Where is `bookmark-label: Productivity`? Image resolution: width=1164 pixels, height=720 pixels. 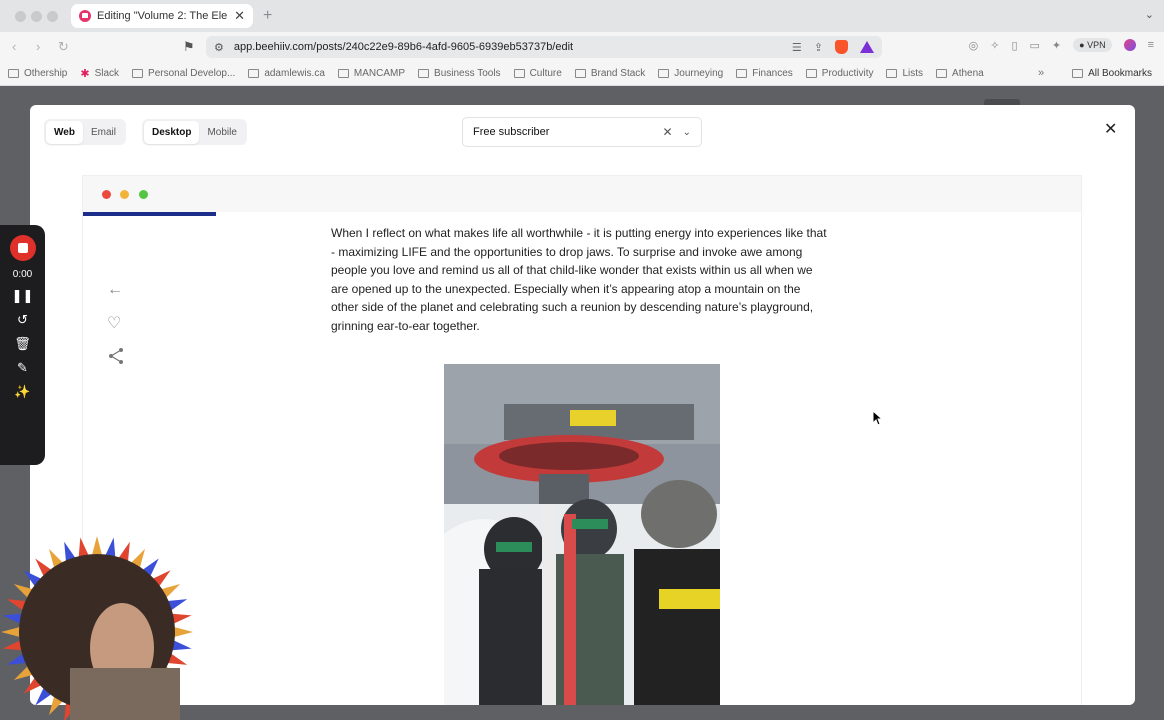 bookmark-label: Productivity is located at coordinates (847, 73).